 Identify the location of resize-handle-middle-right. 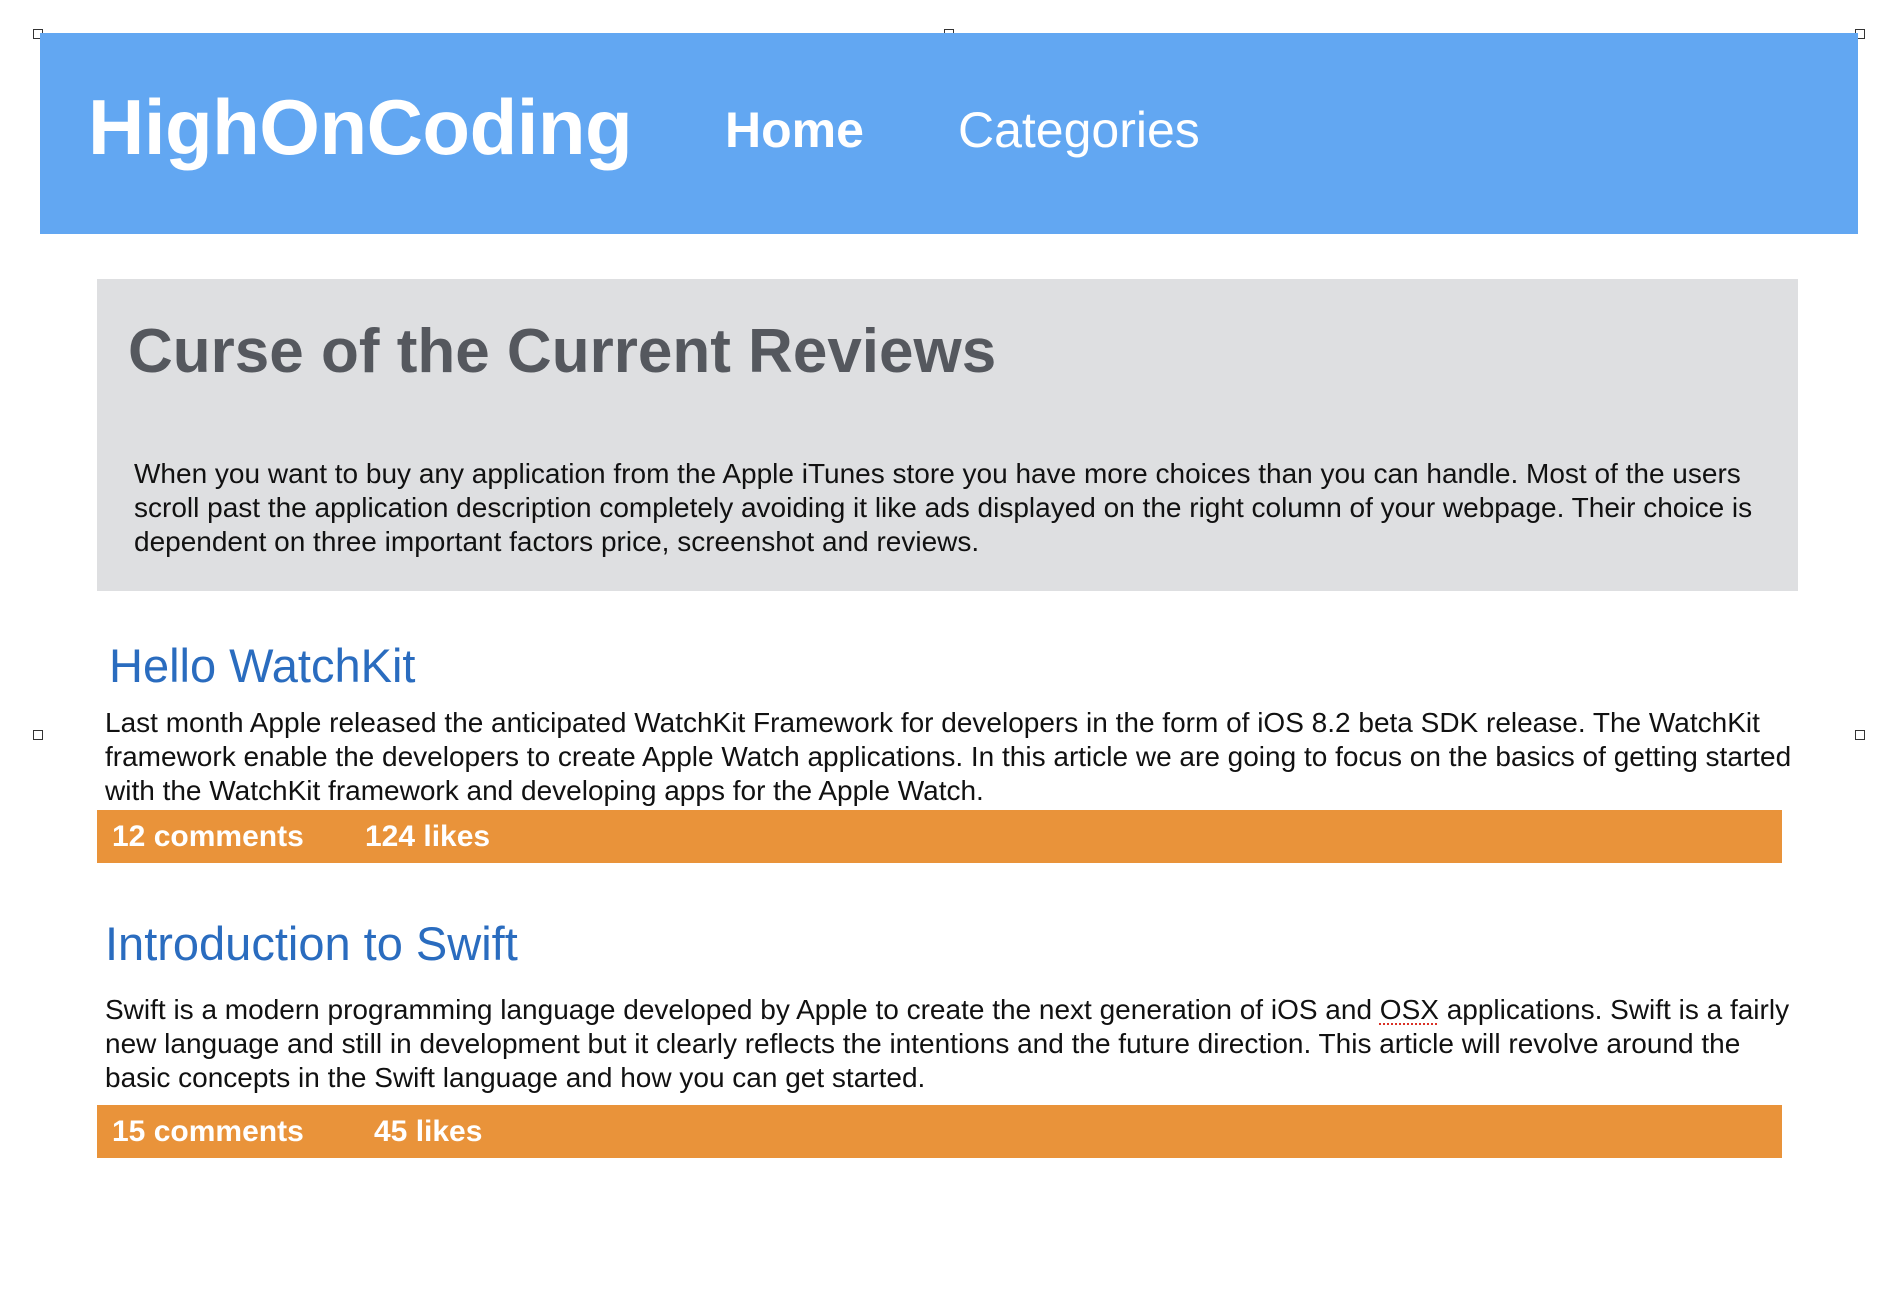
(1860, 735).